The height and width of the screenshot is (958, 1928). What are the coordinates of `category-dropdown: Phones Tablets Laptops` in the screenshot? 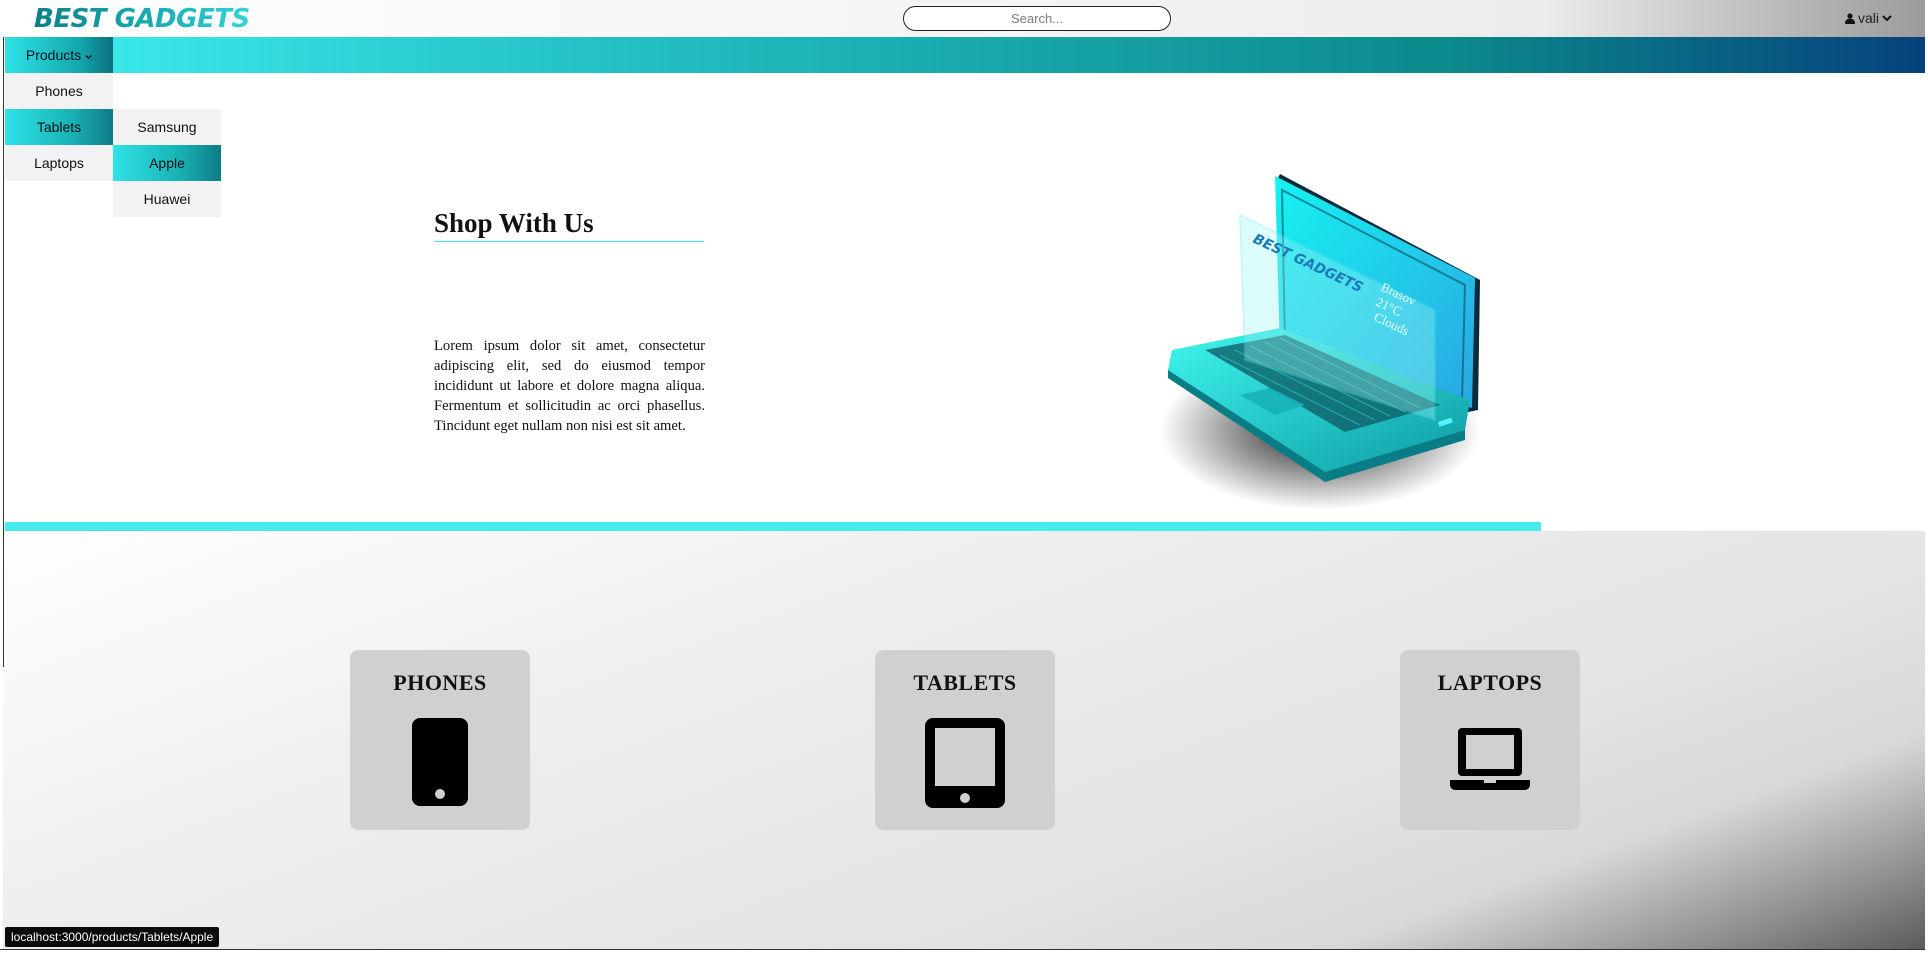 It's located at (59, 127).